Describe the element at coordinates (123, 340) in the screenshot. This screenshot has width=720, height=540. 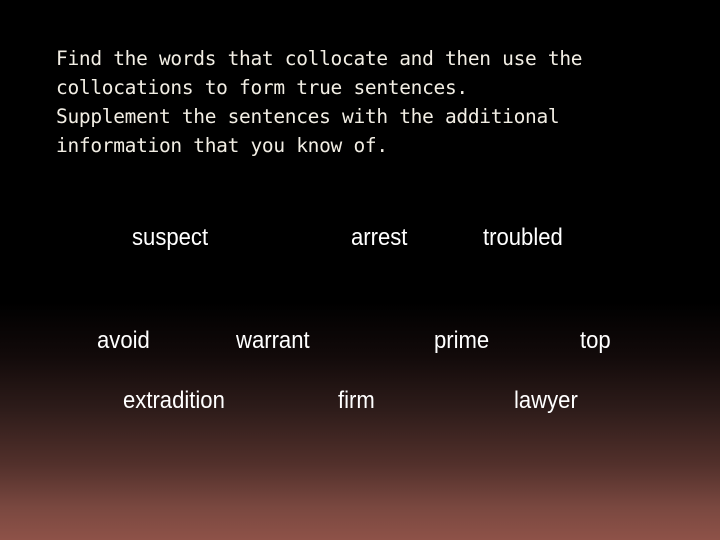
I see `word-avoid: avoid` at that location.